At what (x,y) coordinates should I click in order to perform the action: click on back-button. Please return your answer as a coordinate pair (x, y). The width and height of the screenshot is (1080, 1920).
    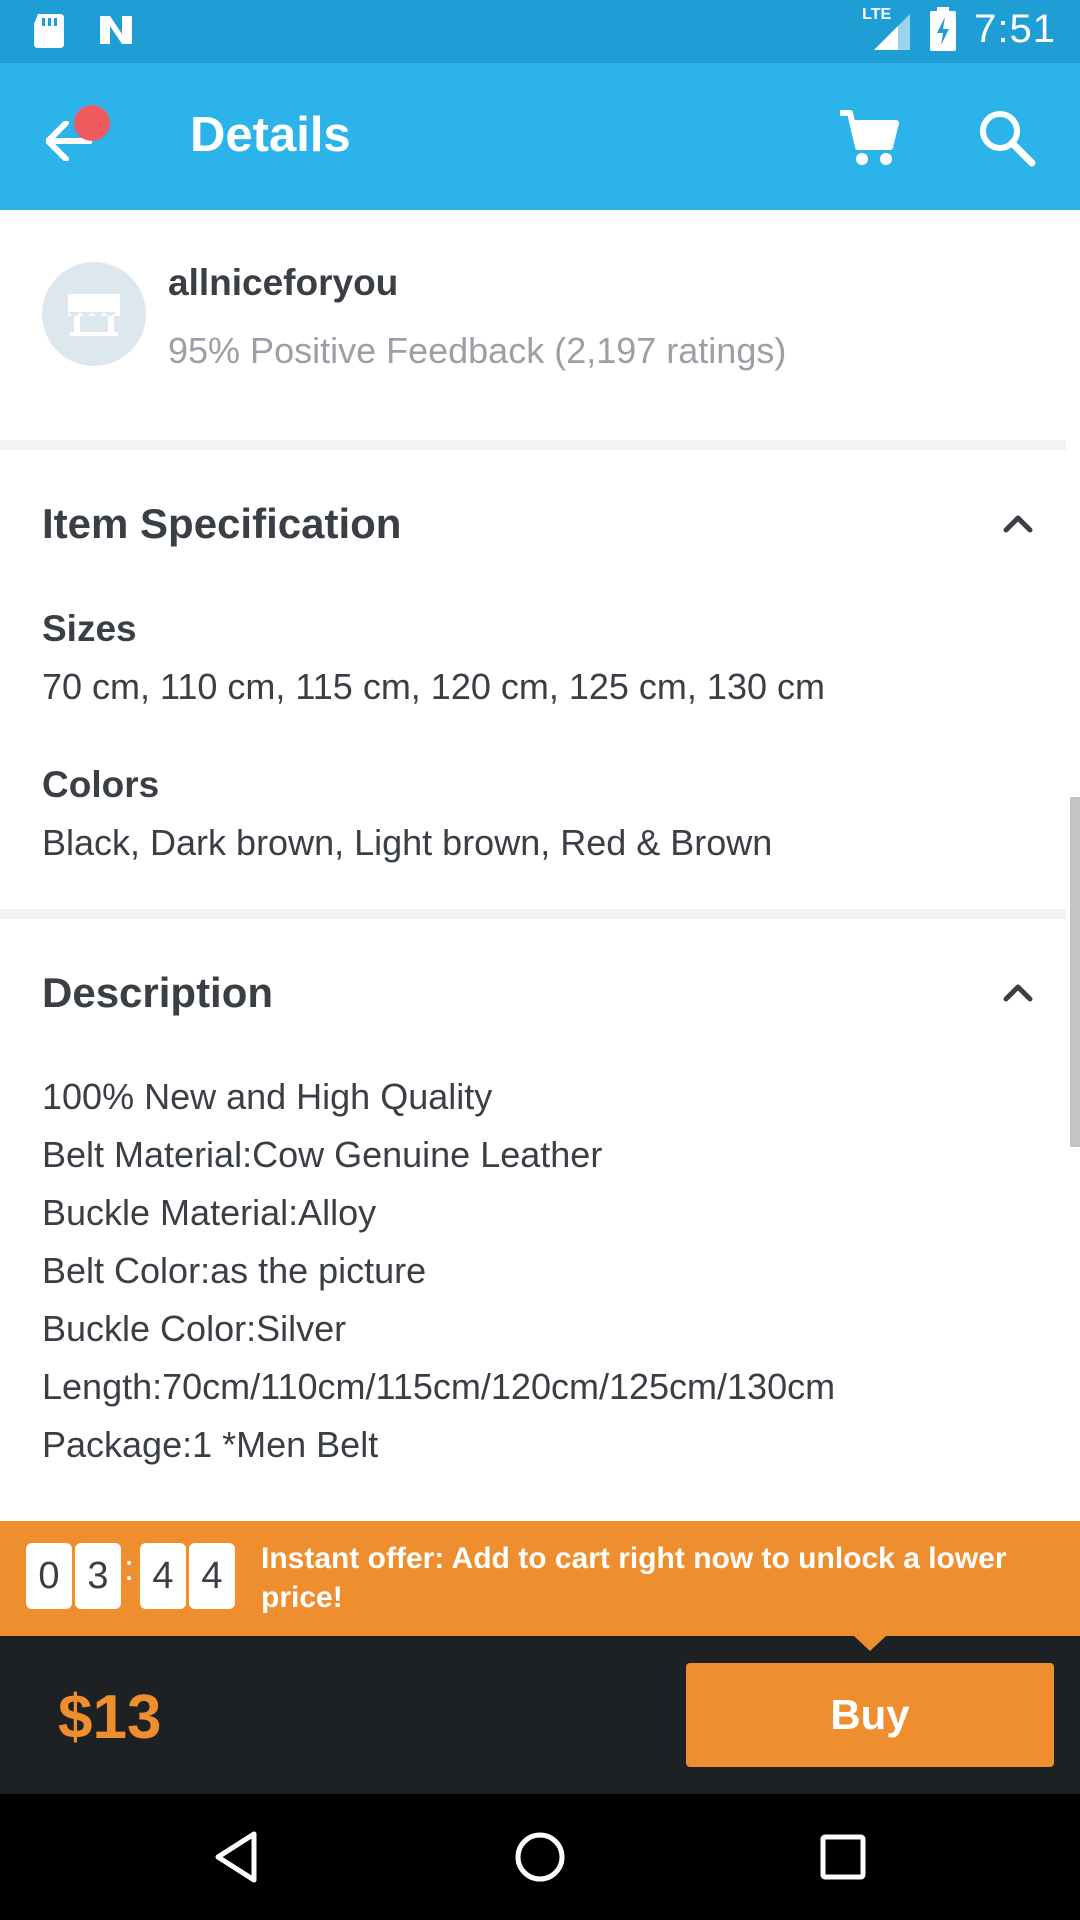
    Looking at the image, I should click on (75, 138).